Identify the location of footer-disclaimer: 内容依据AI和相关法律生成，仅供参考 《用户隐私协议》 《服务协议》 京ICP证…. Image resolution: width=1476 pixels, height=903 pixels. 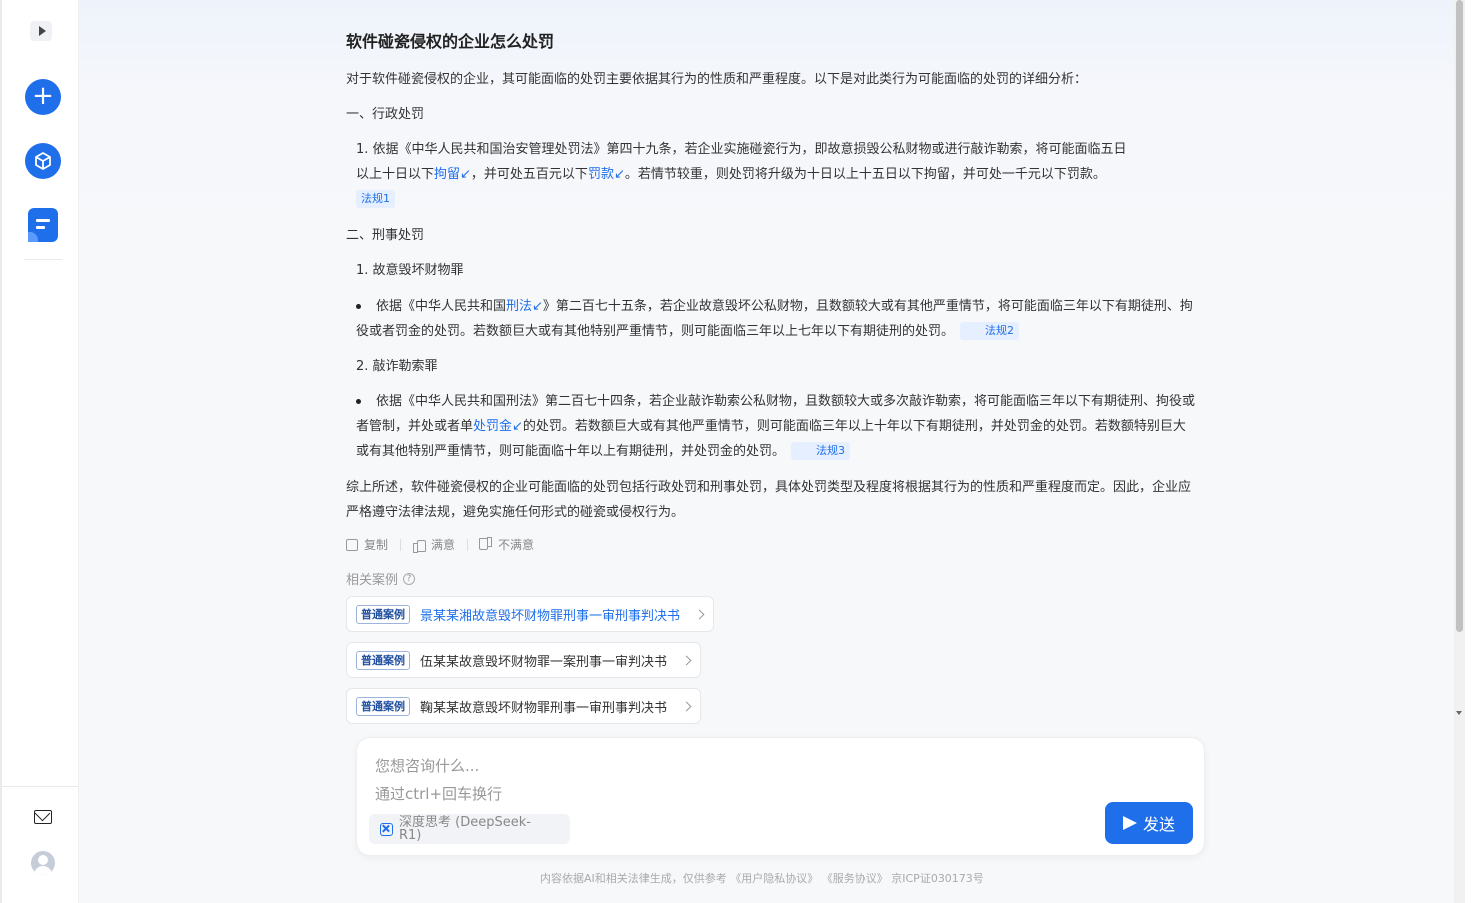
(762, 878).